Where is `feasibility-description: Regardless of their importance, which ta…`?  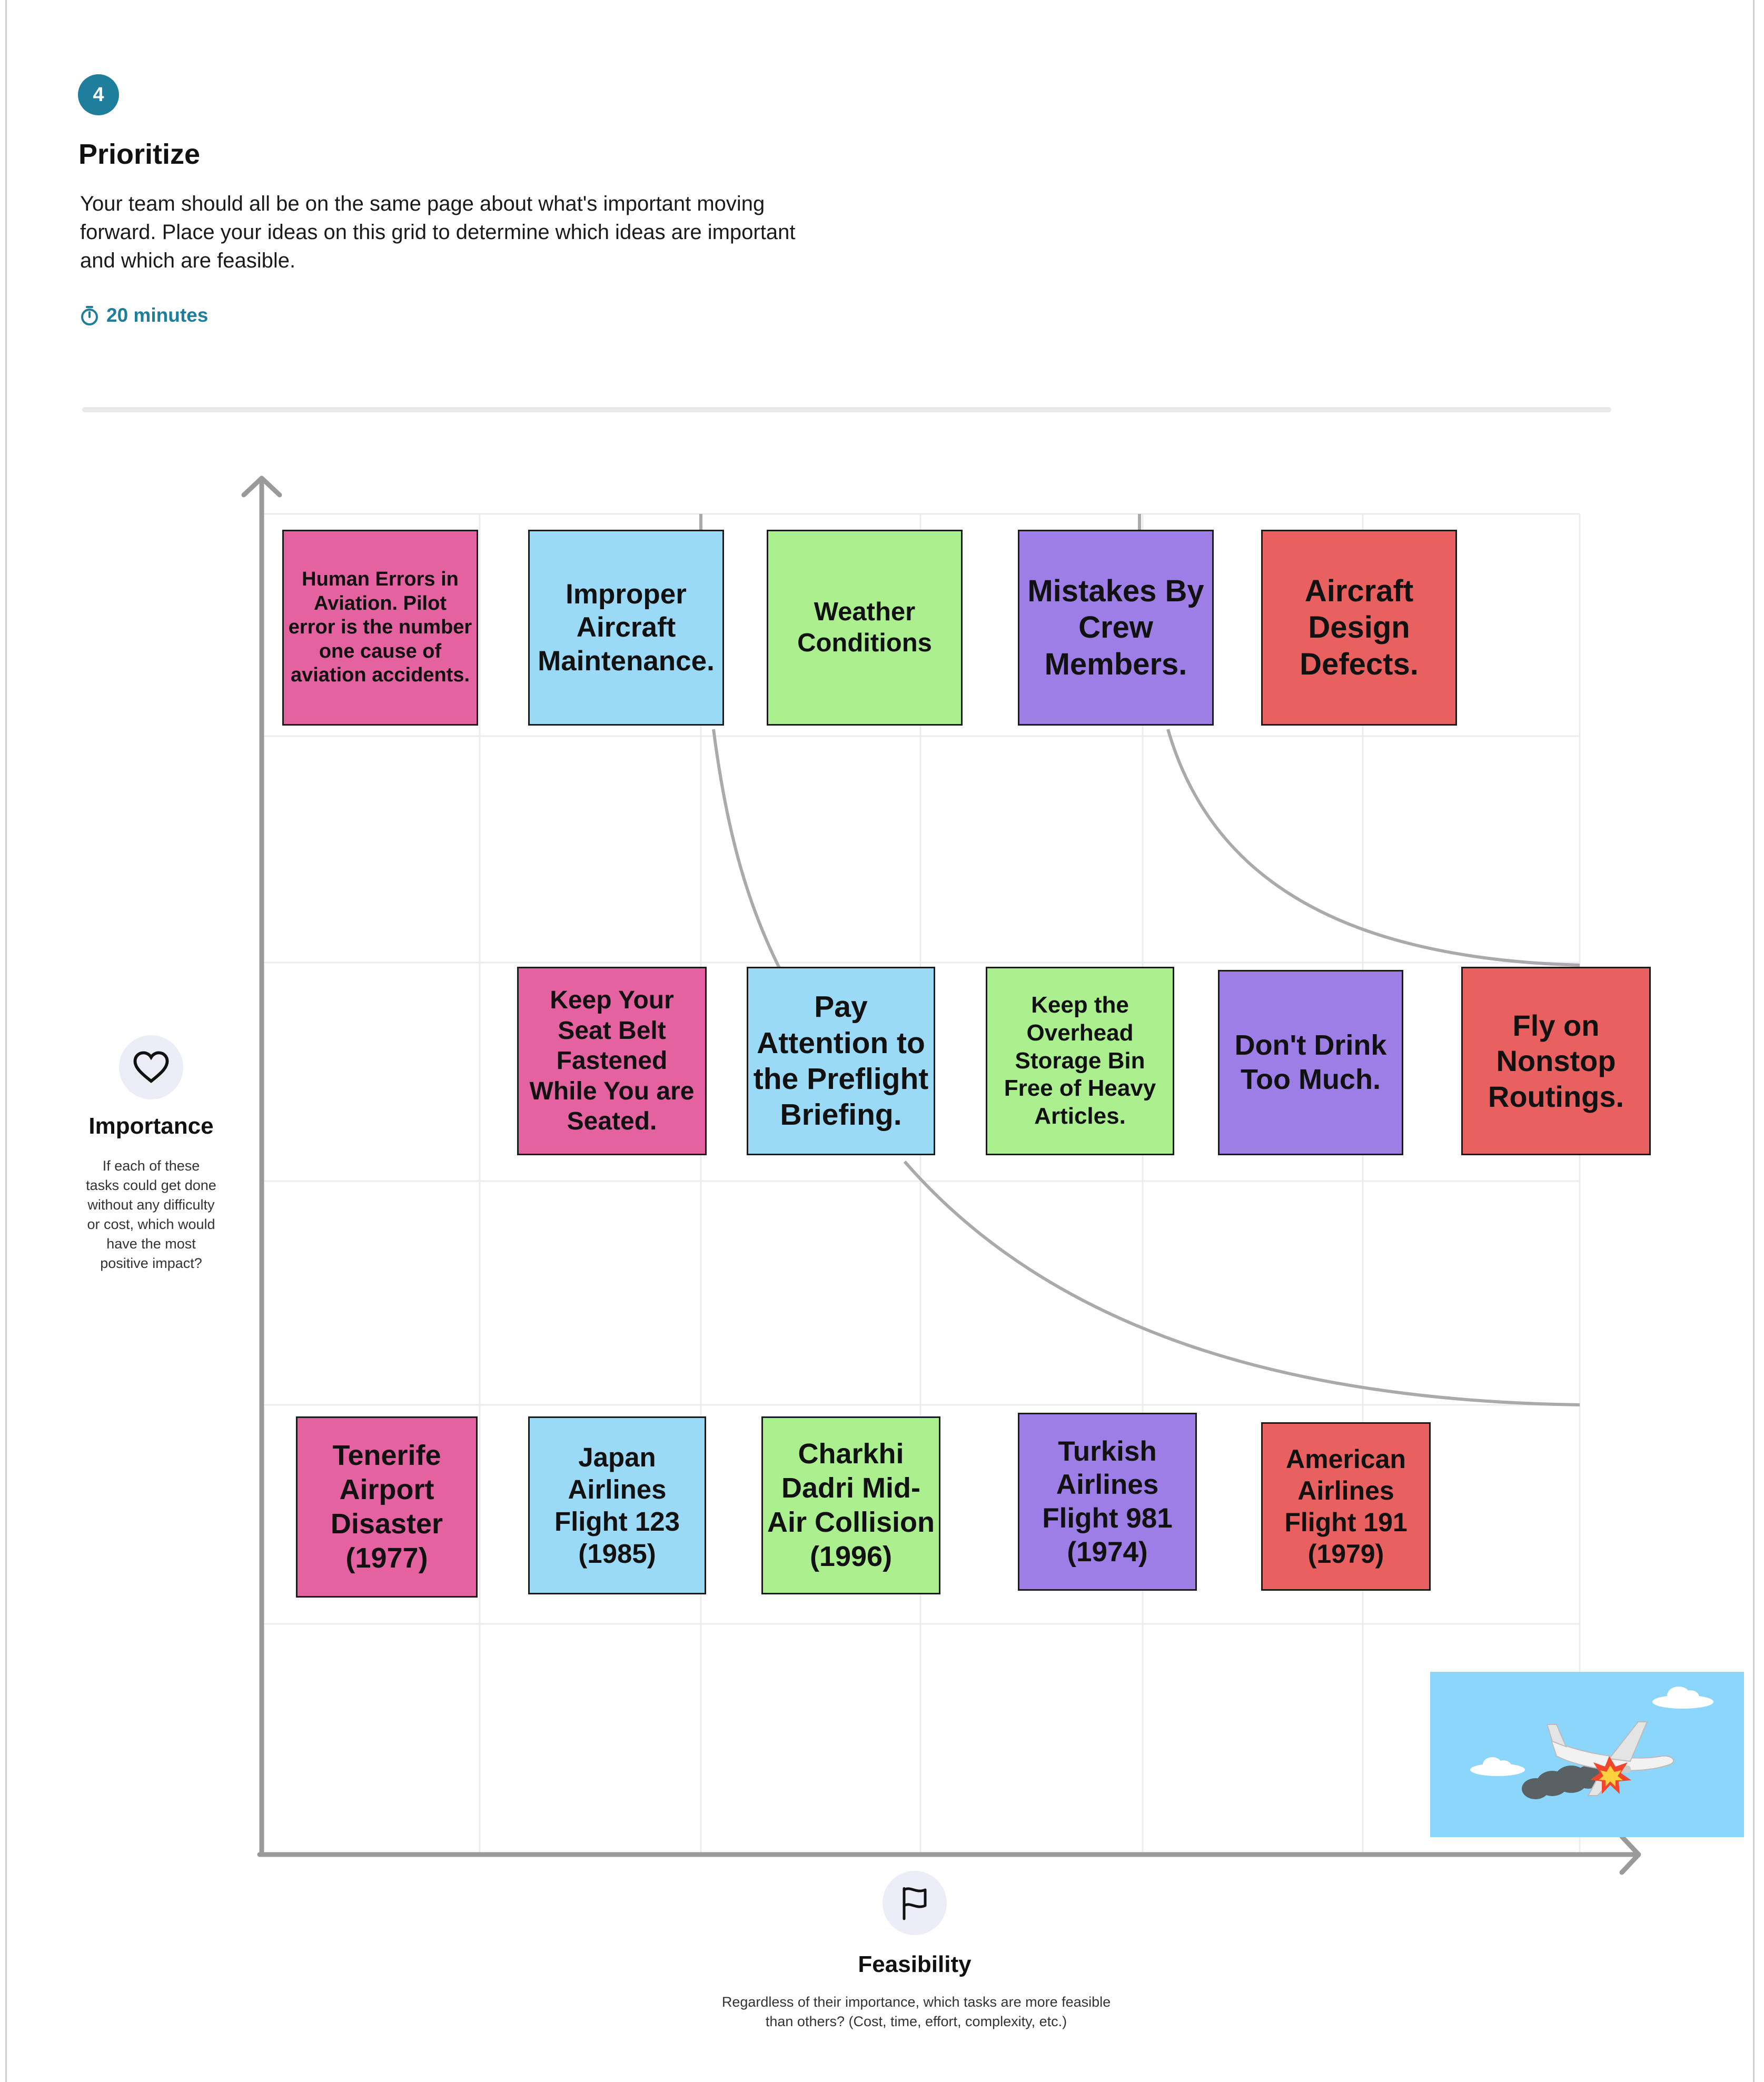
feasibility-description: Regardless of their importance, which ta… is located at coordinates (916, 2011).